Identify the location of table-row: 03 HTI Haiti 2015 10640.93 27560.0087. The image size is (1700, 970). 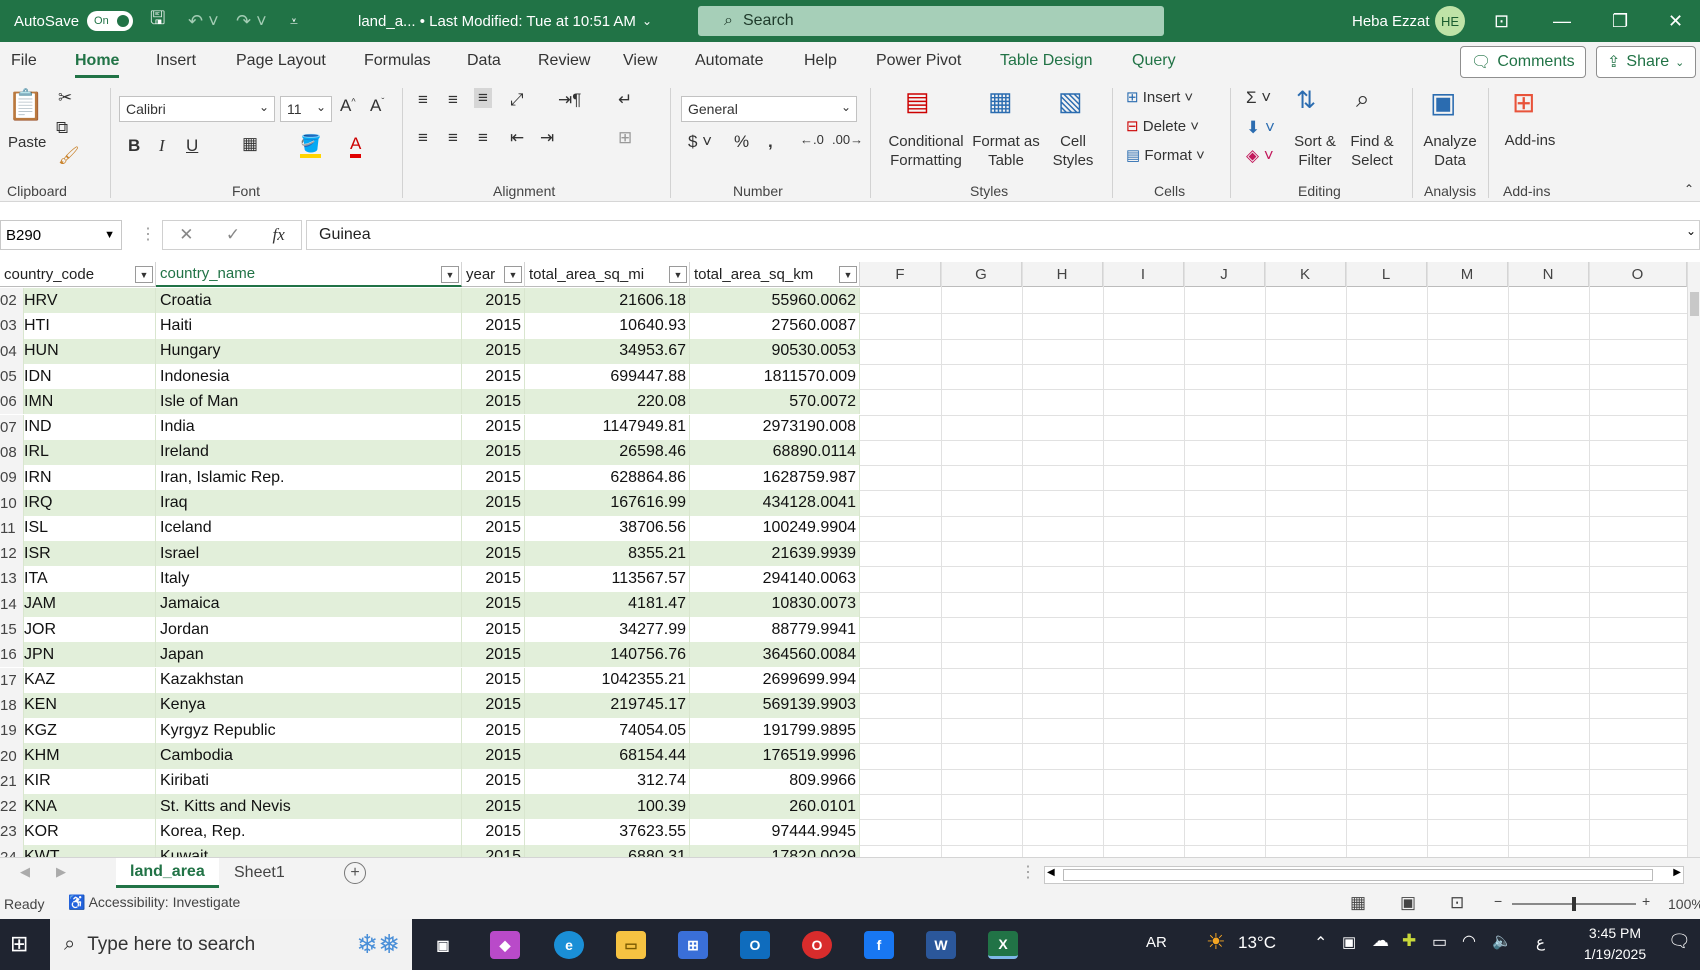
(430, 326).